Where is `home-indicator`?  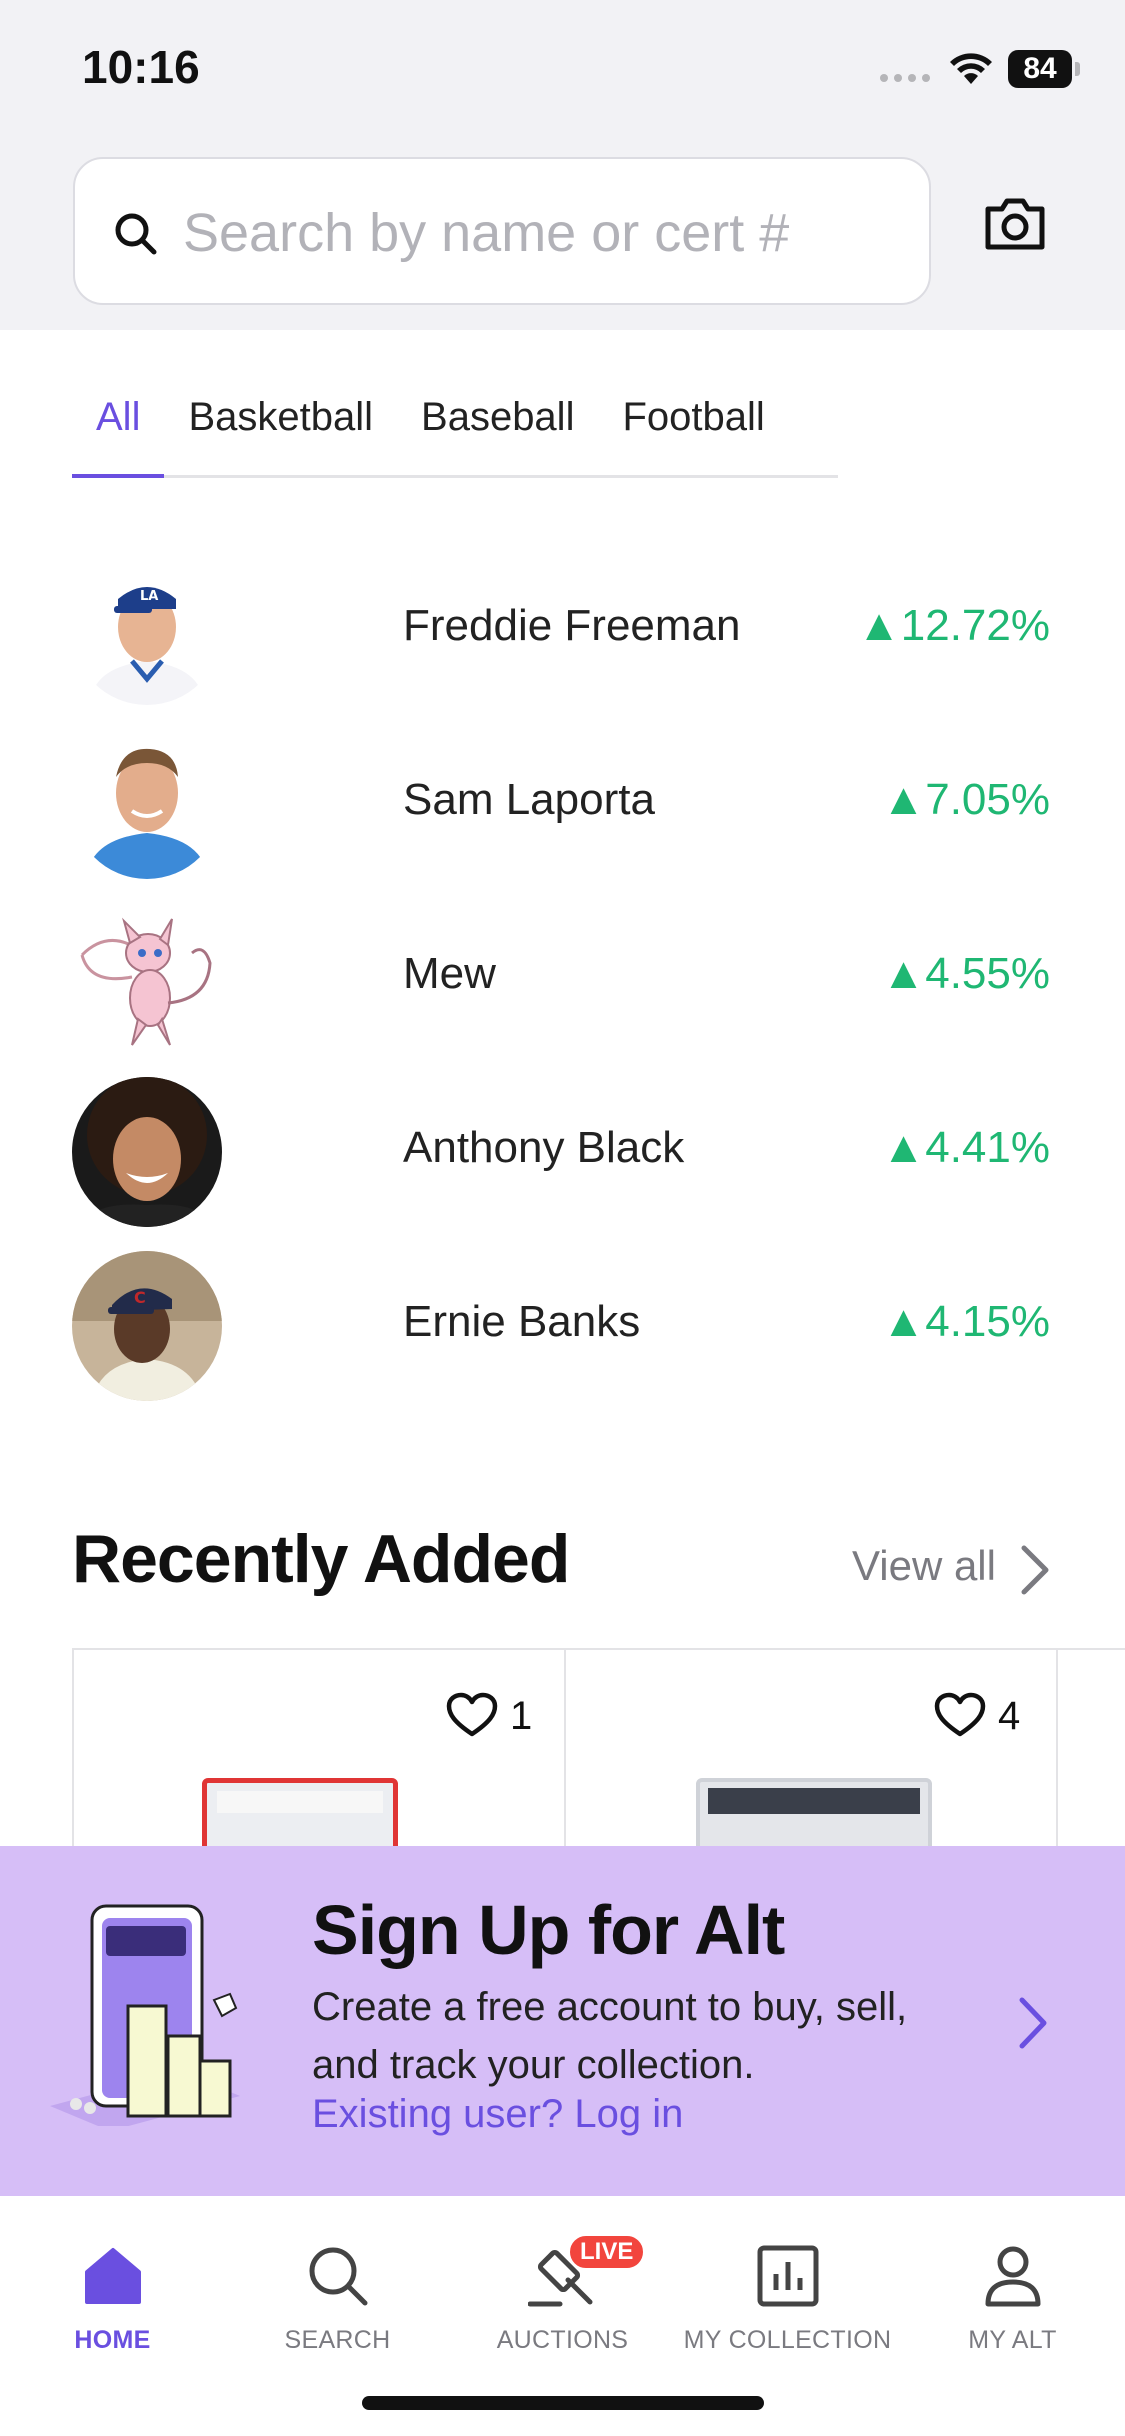 home-indicator is located at coordinates (563, 2403).